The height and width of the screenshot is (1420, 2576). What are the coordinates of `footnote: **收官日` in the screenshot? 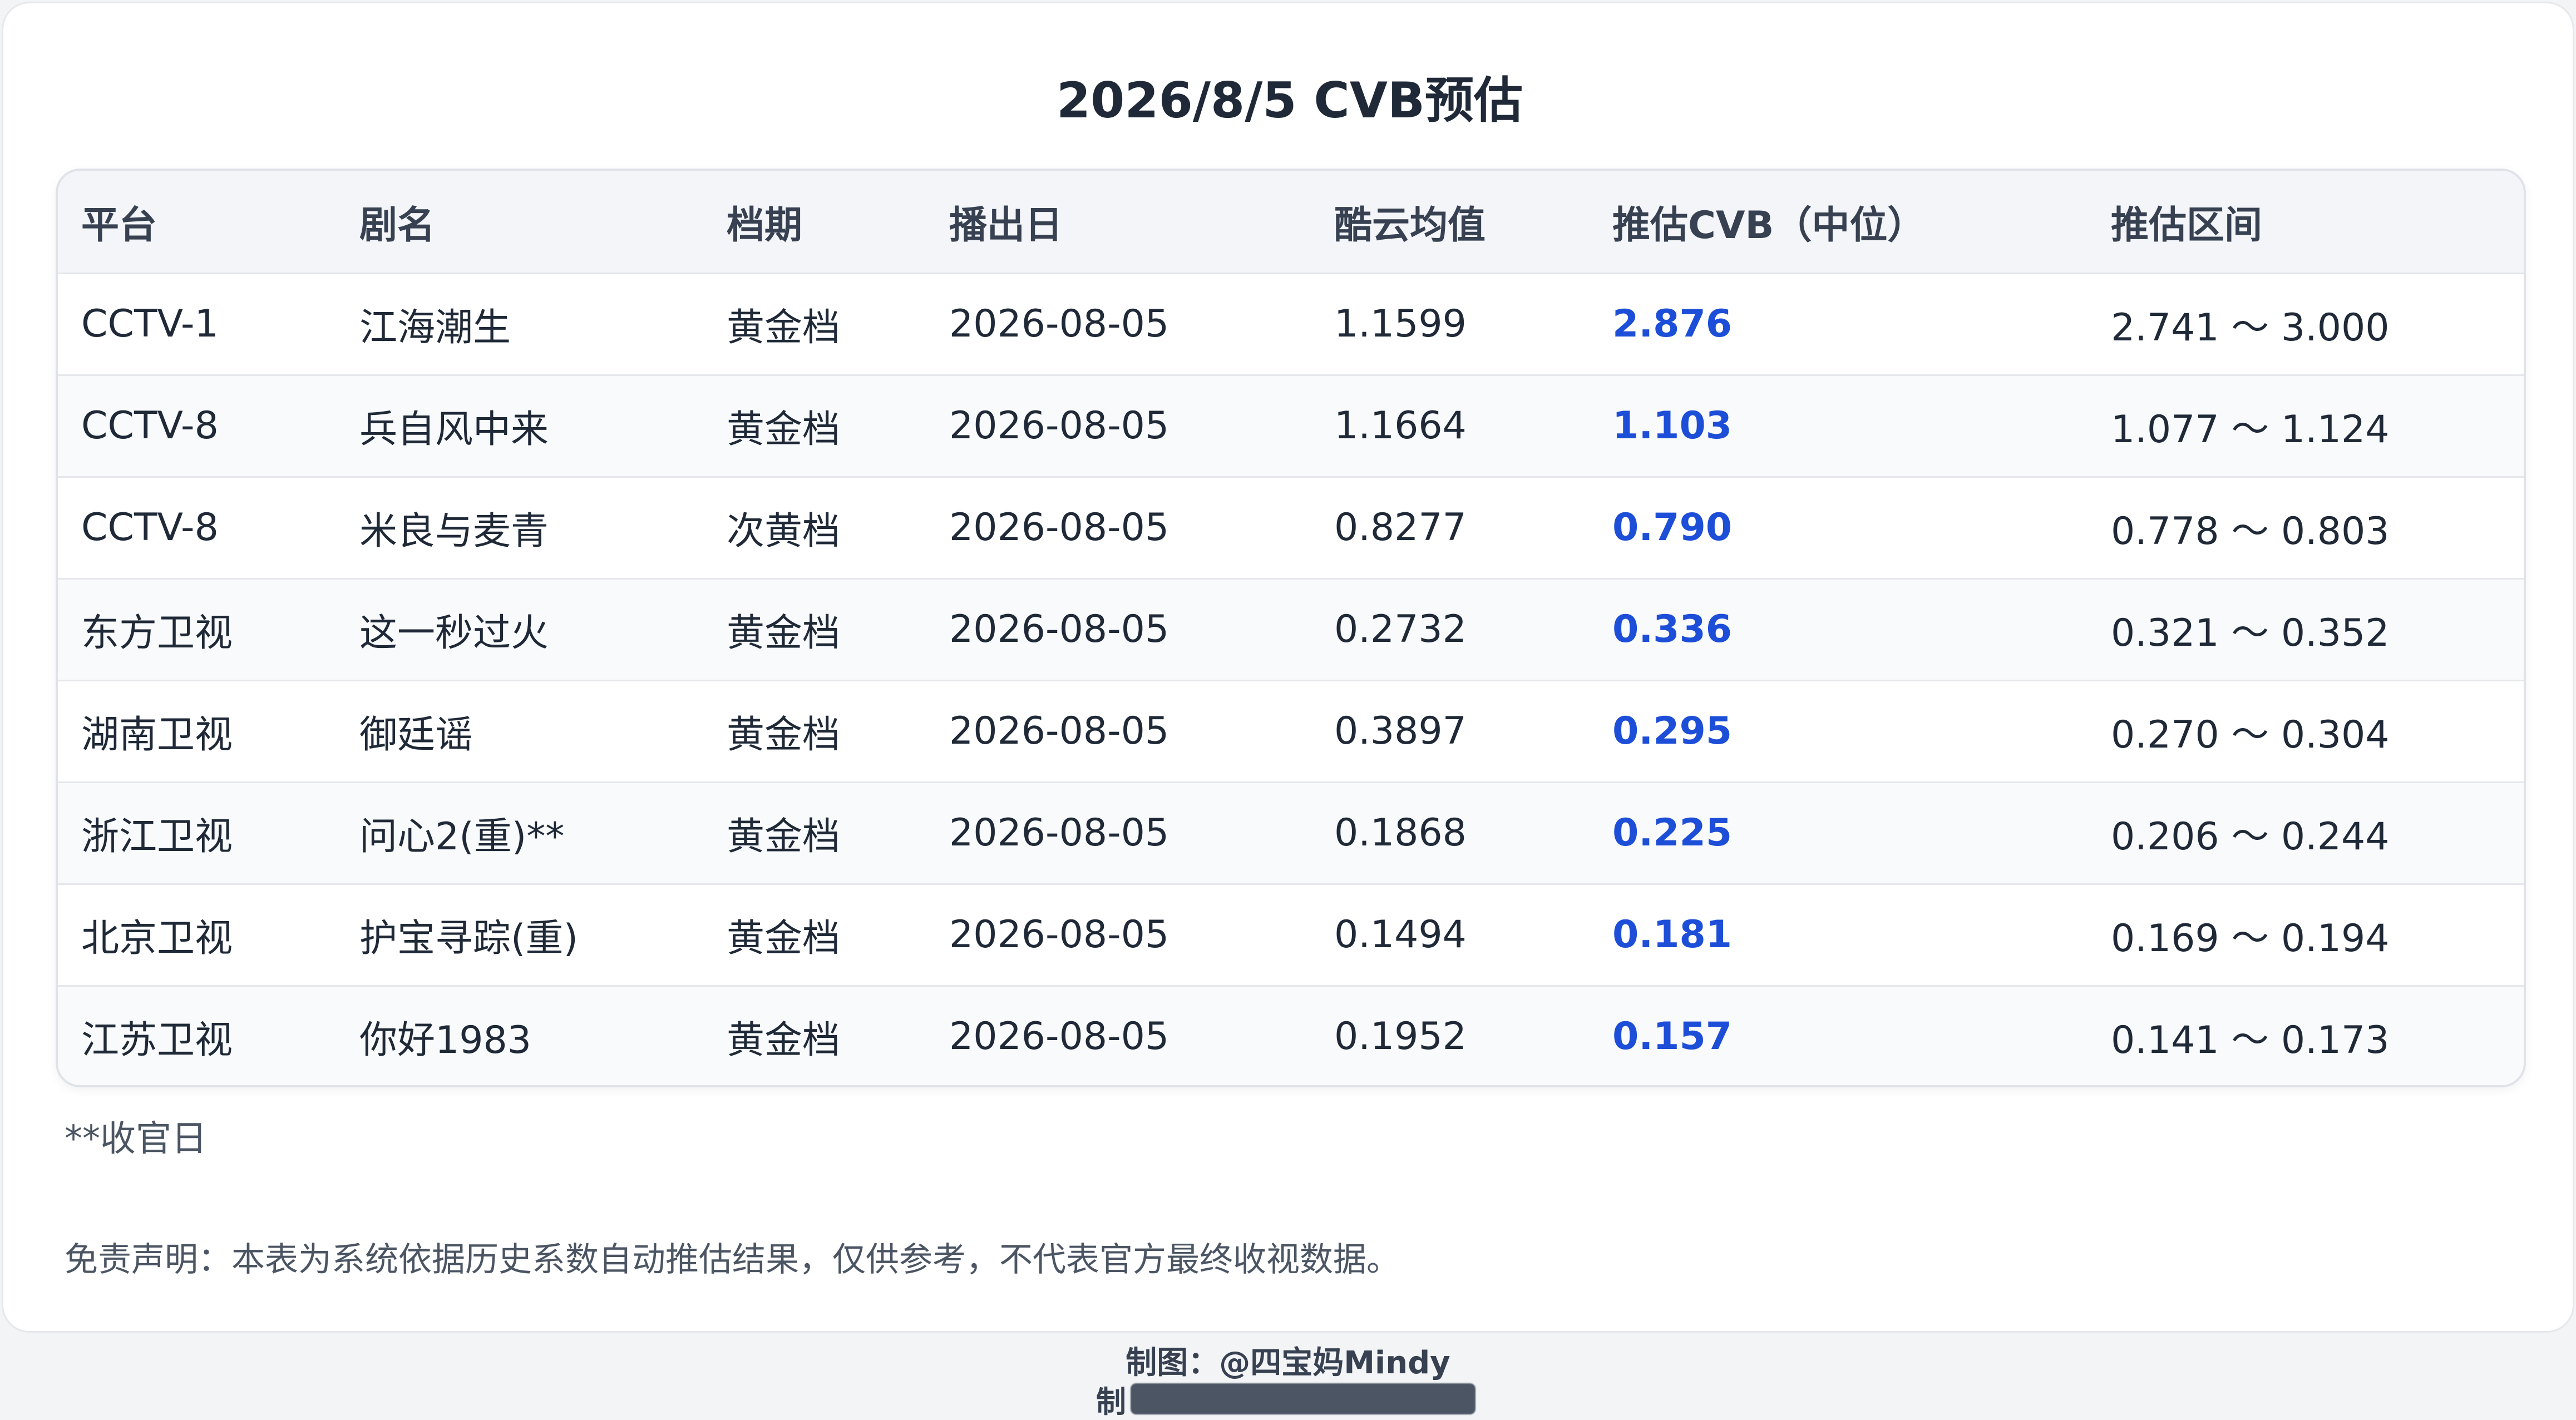 It's located at (136, 1140).